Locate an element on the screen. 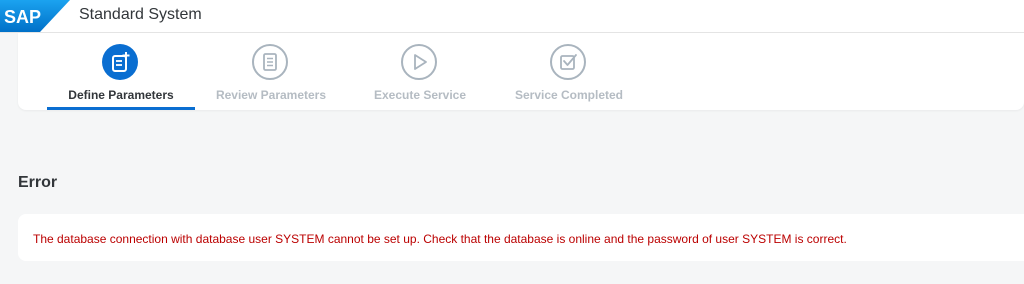 The image size is (1024, 284). step-label: Service Completed is located at coordinates (569, 95).